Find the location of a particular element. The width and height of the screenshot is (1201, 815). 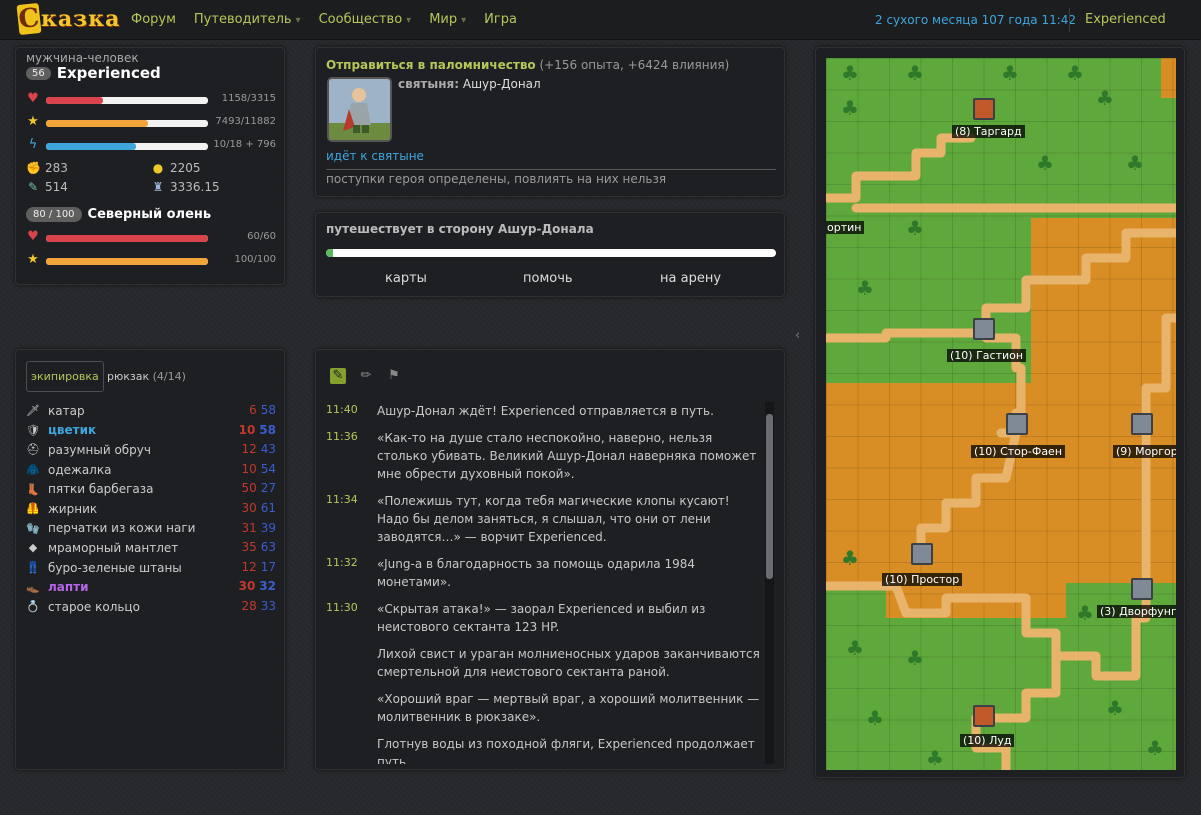

nav-forum: Форум is located at coordinates (153, 19).